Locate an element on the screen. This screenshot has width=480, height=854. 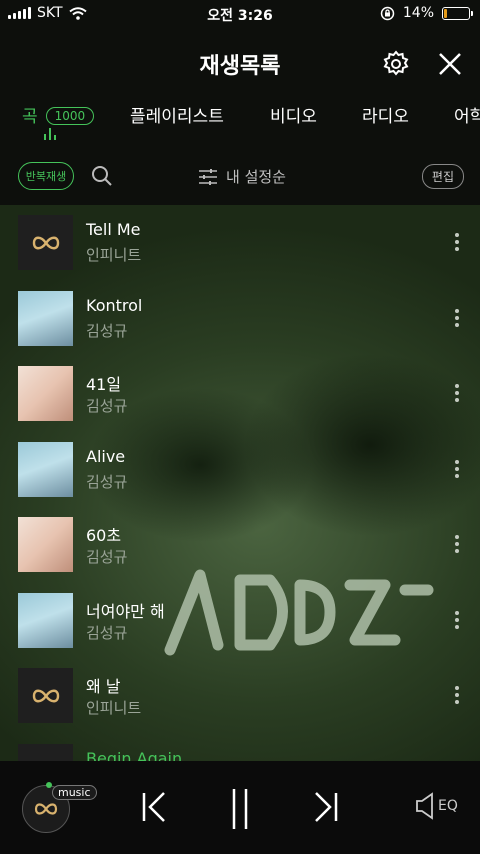
speaker-icon is located at coordinates (424, 806).